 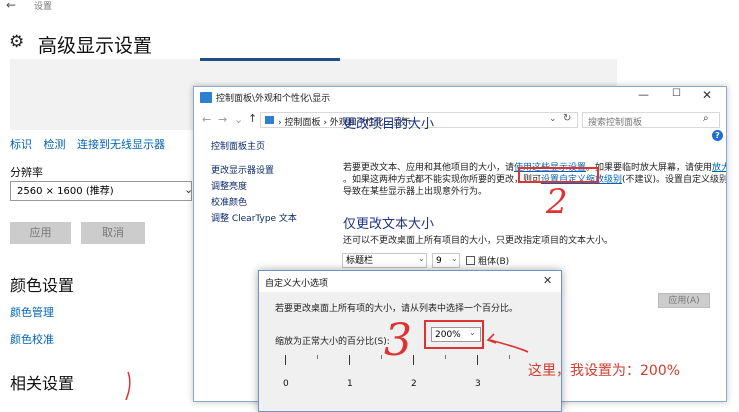 I want to click on bold-checkbox, so click(x=470, y=260).